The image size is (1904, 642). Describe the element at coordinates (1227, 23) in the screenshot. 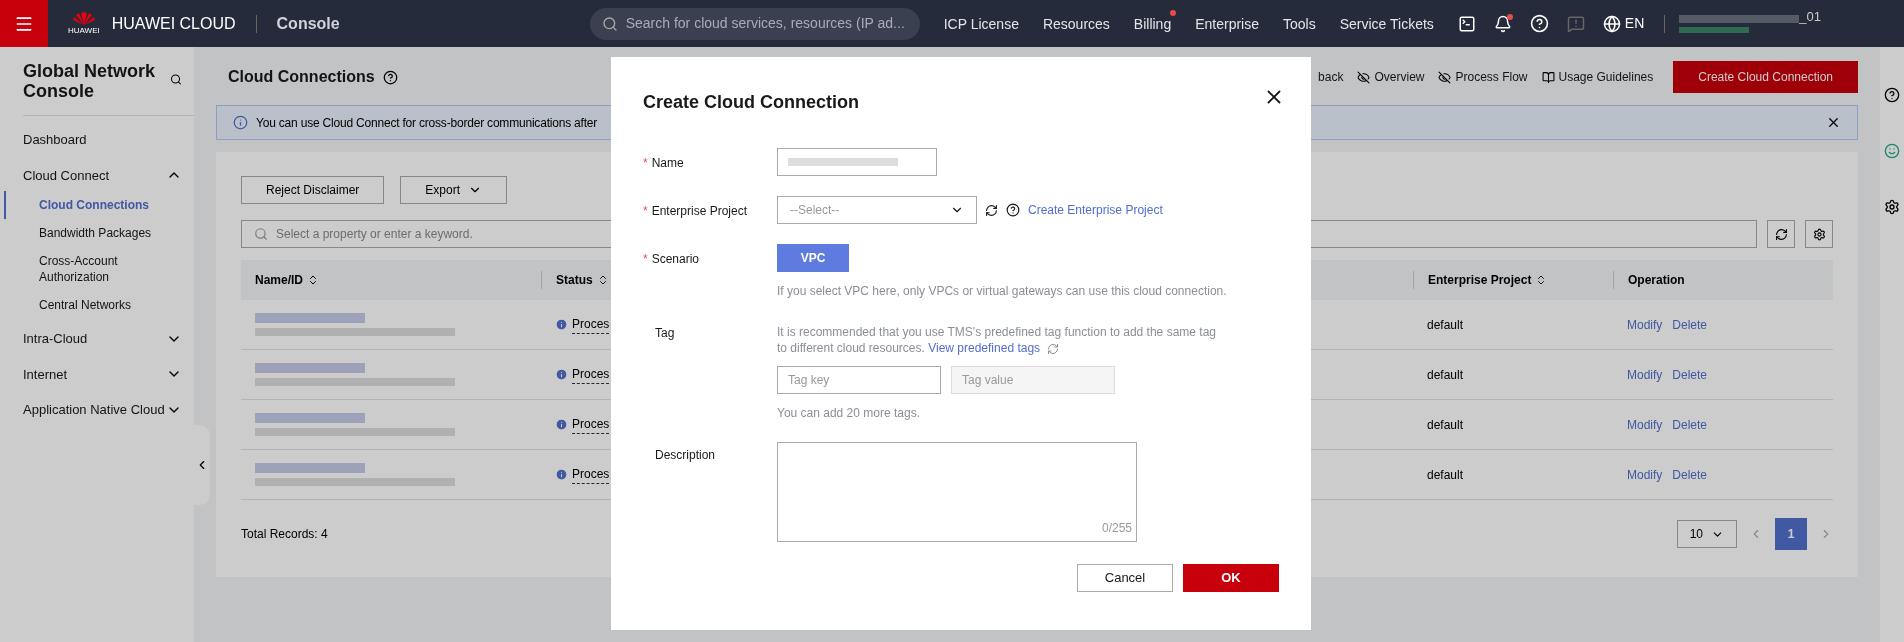

I see `nav-link: Enterprise` at that location.